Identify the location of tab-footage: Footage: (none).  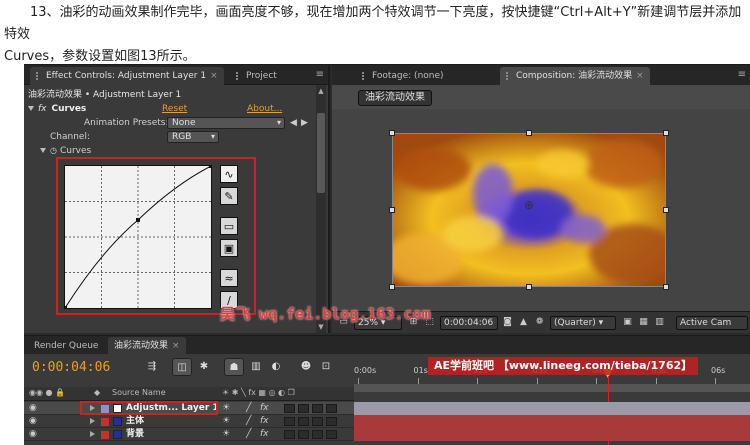
(403, 76).